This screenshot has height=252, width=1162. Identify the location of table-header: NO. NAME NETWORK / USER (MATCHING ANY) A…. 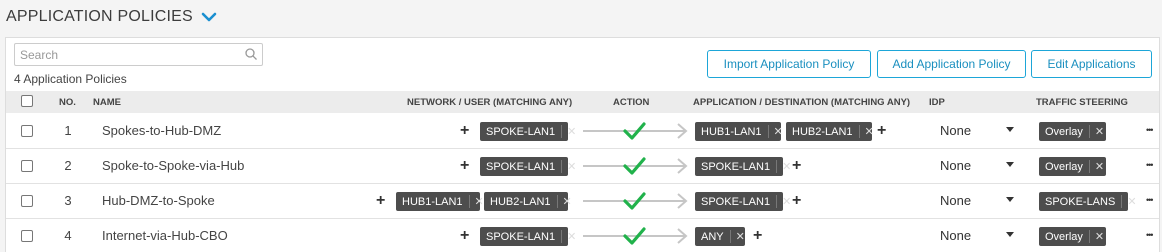
(582, 102).